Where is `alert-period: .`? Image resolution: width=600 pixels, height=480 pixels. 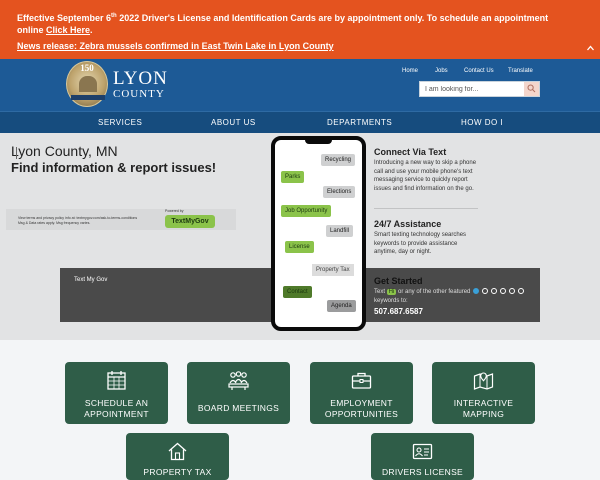 alert-period: . is located at coordinates (91, 30).